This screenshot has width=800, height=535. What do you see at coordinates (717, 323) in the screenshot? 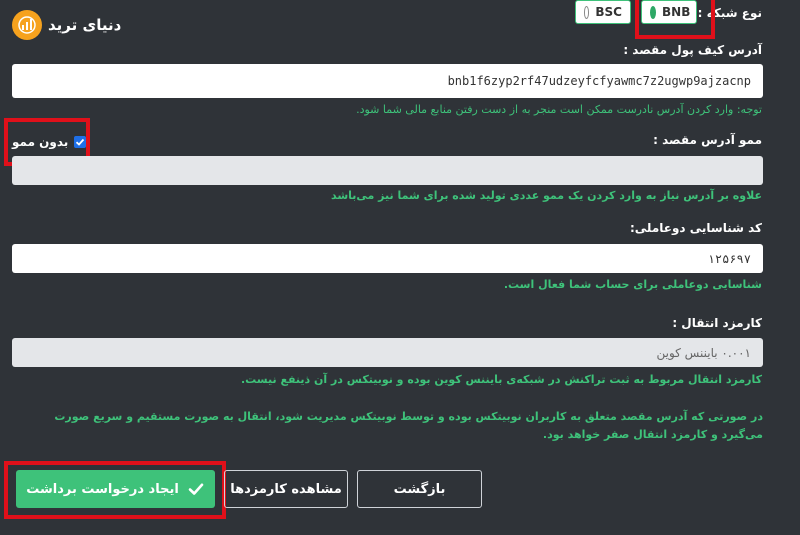
I see `fee-label: کارمزد انتقال :` at bounding box center [717, 323].